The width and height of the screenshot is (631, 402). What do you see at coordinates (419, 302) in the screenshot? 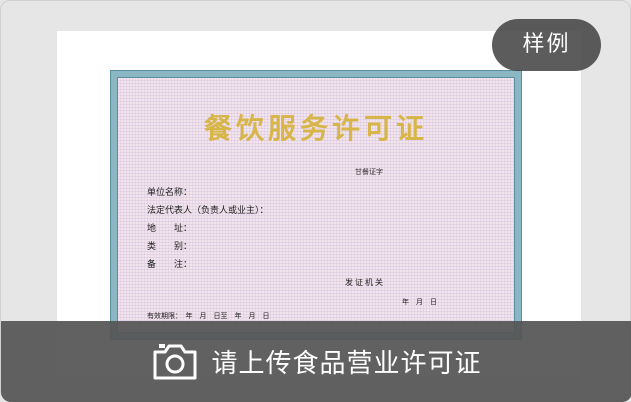
I see `issue-date: 年 月 日` at bounding box center [419, 302].